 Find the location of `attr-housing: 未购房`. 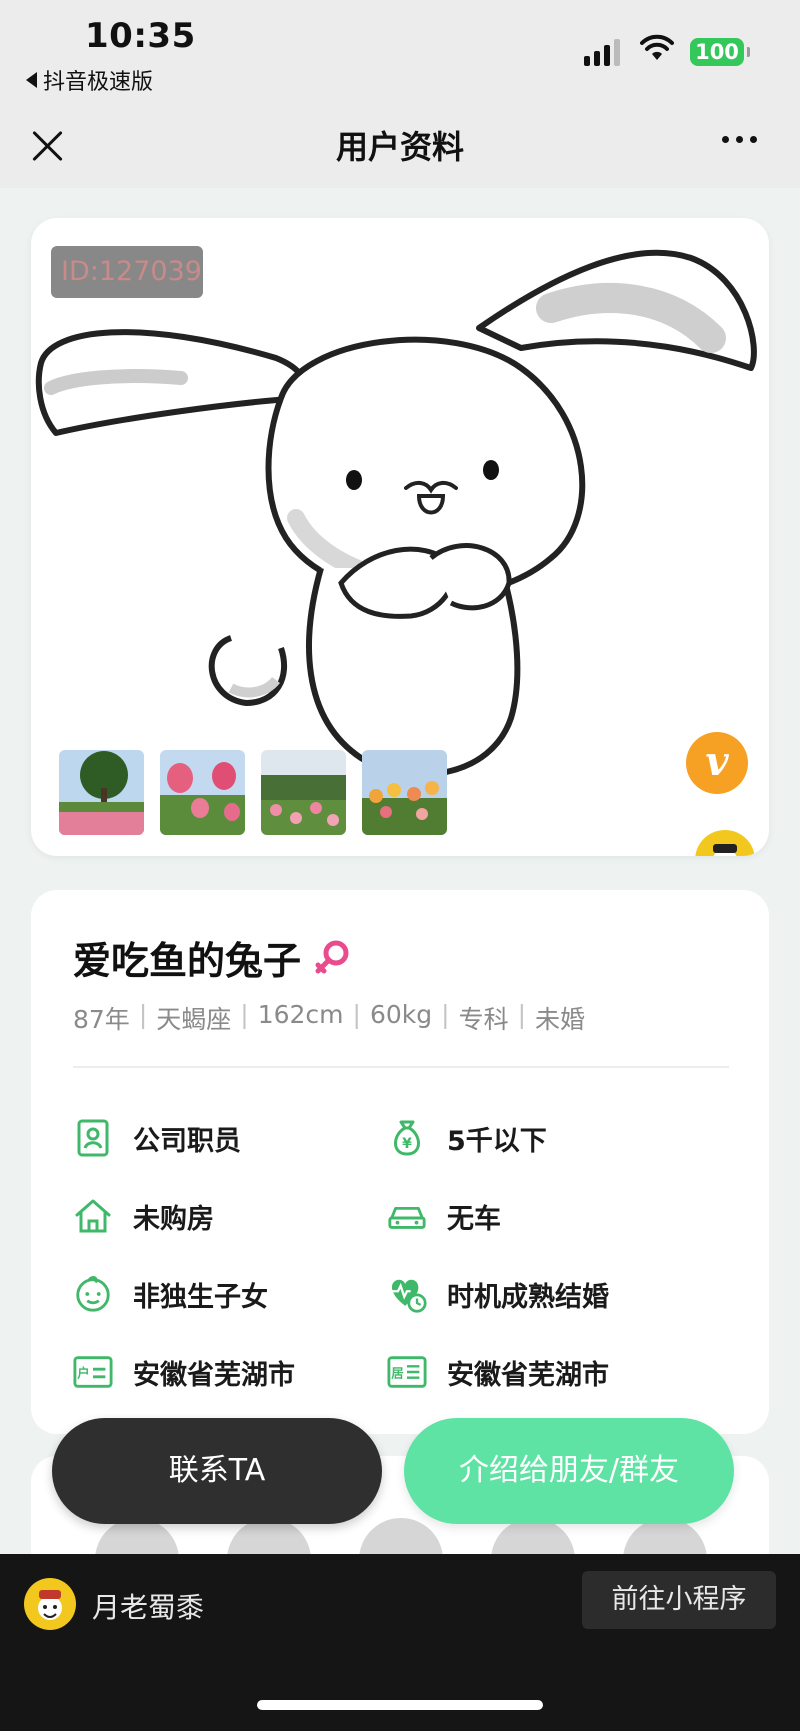

attr-housing: 未购房 is located at coordinates (143, 1216).